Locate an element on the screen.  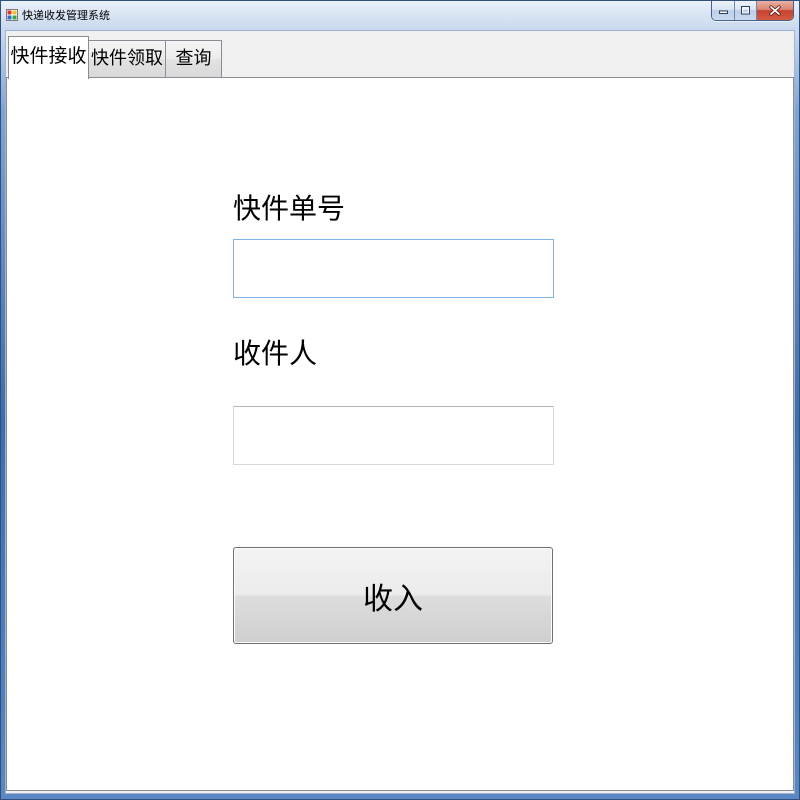
tab-receive: 快件接收 is located at coordinates (48, 57).